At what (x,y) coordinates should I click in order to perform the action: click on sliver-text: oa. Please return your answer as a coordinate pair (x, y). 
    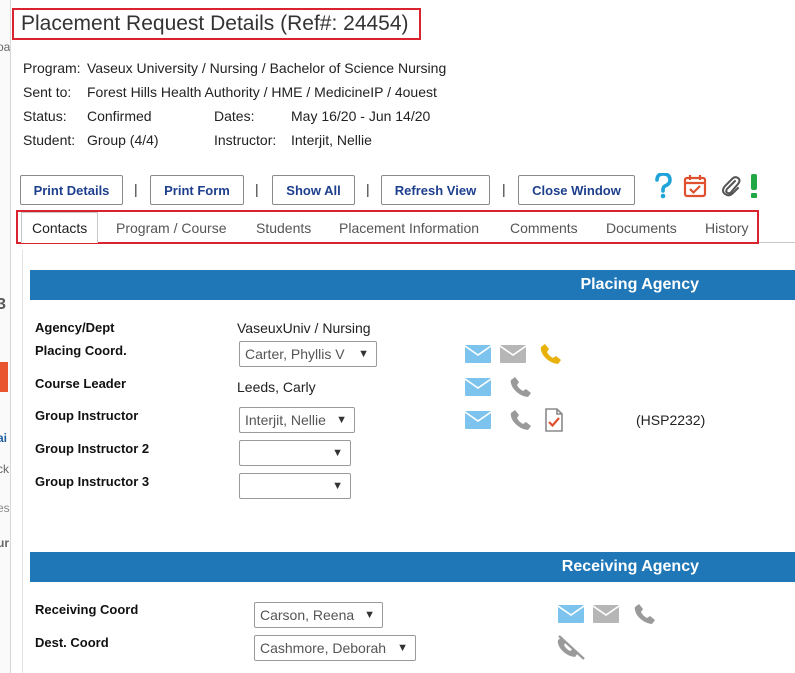
    Looking at the image, I should click on (5, 47).